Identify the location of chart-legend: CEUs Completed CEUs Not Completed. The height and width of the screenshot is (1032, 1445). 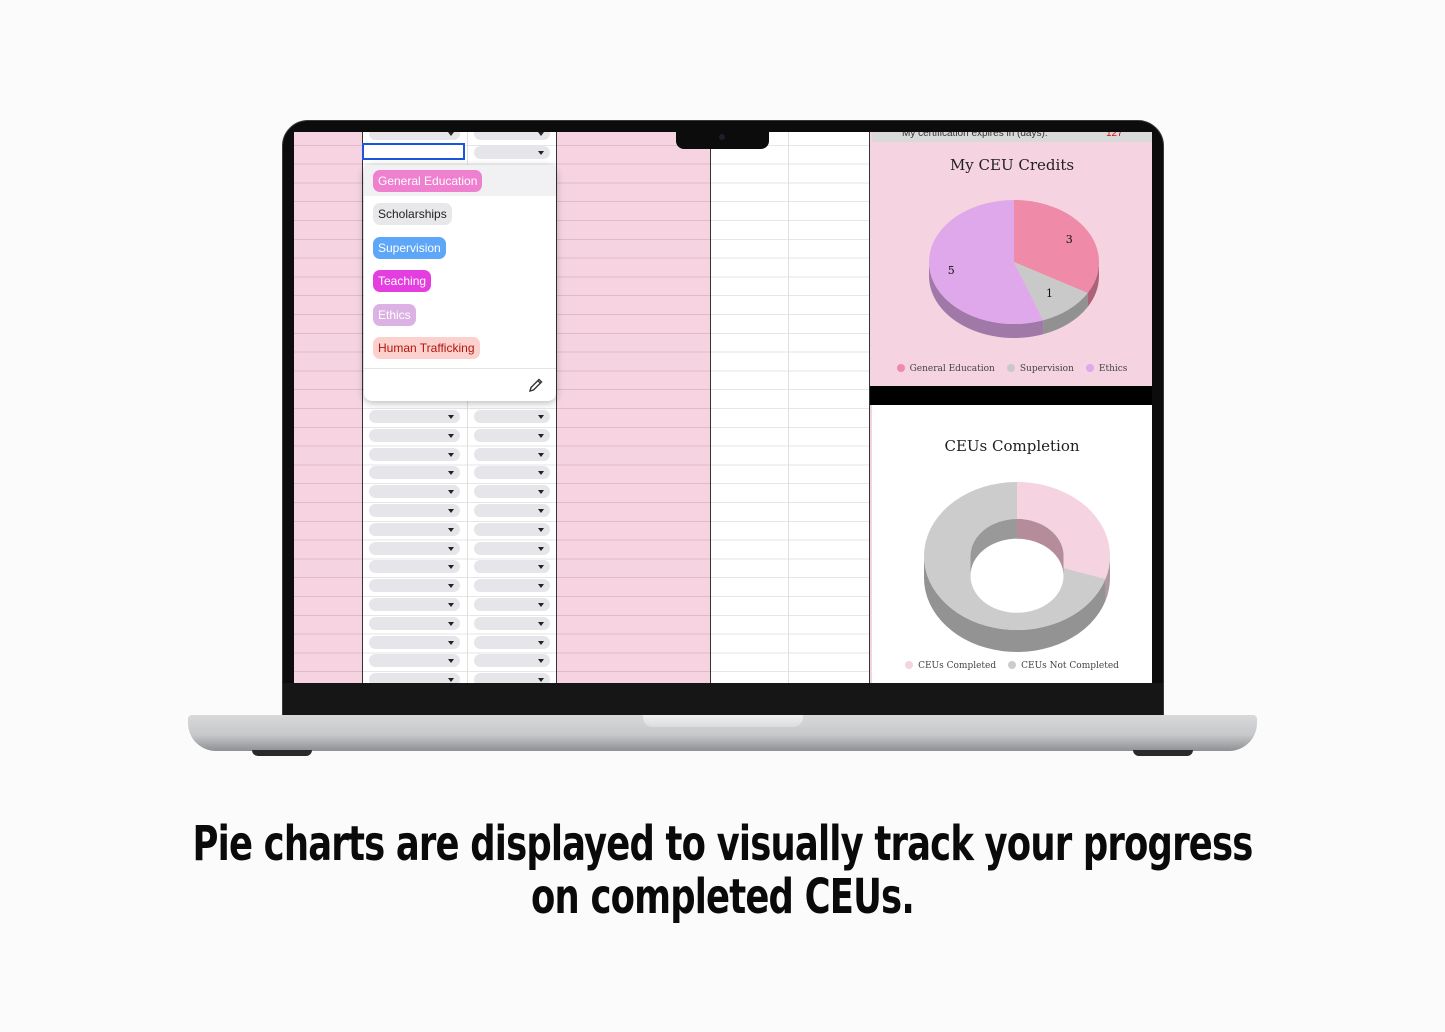
(1012, 666).